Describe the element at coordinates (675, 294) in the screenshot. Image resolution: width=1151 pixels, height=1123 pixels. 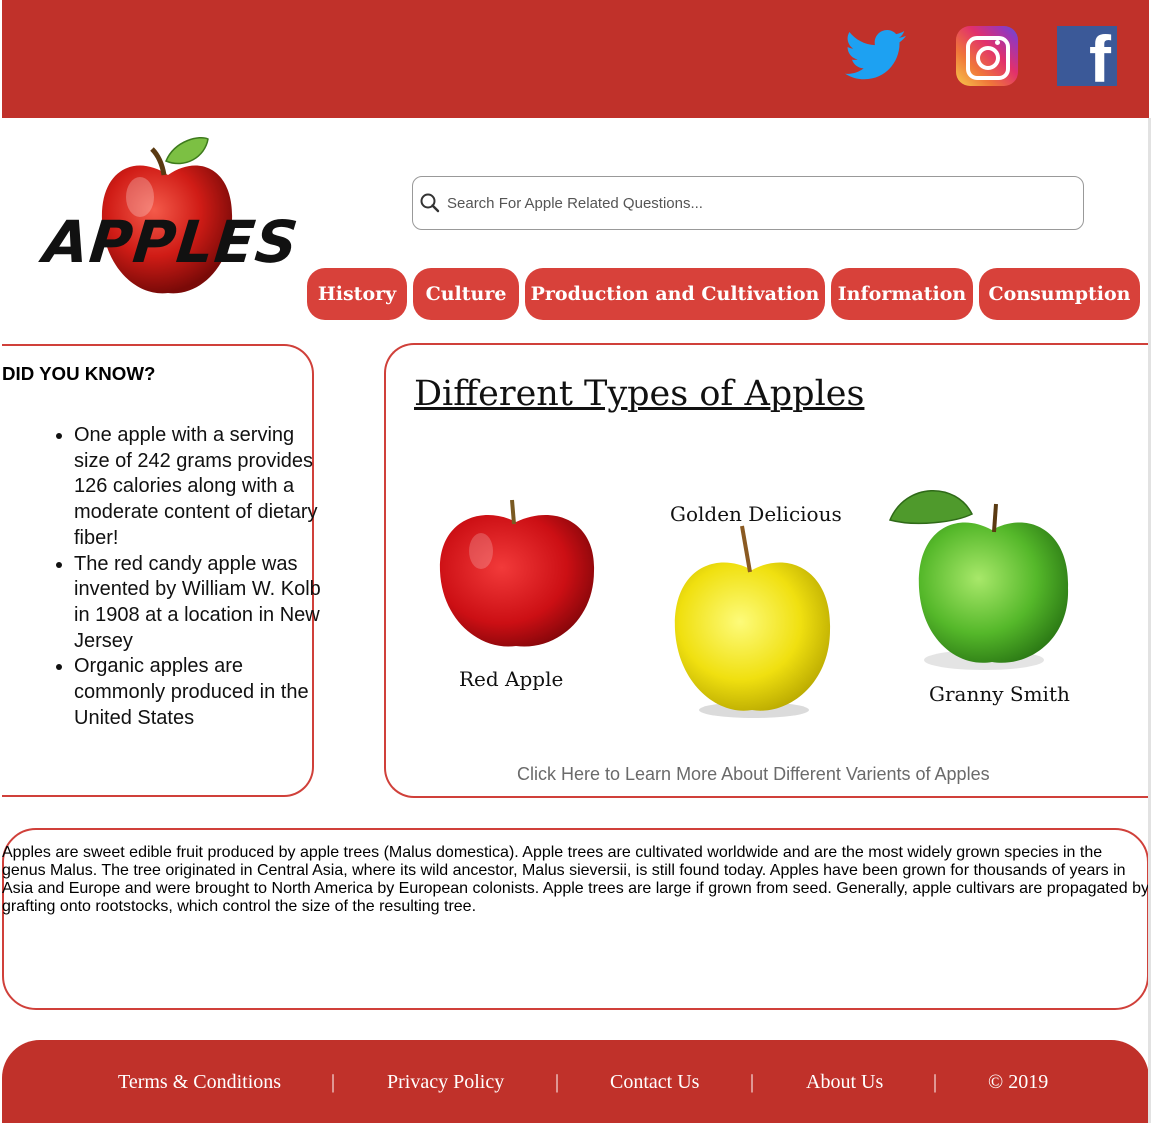
I see `nav-production-and-cultivation: Production and Cultivation` at that location.